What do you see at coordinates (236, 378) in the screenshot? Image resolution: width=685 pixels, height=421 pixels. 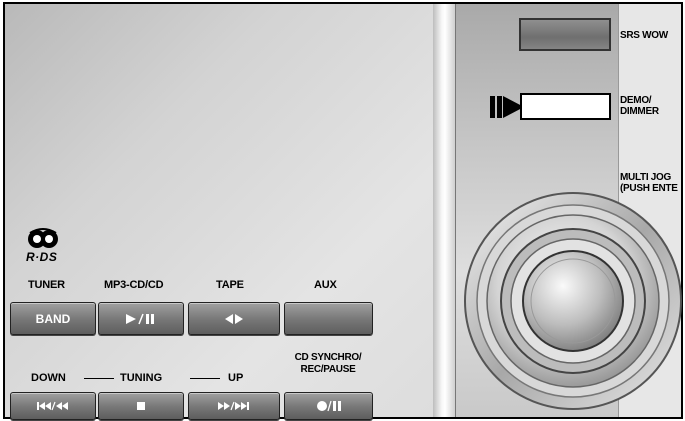 I see `tuning-up-label: UP` at bounding box center [236, 378].